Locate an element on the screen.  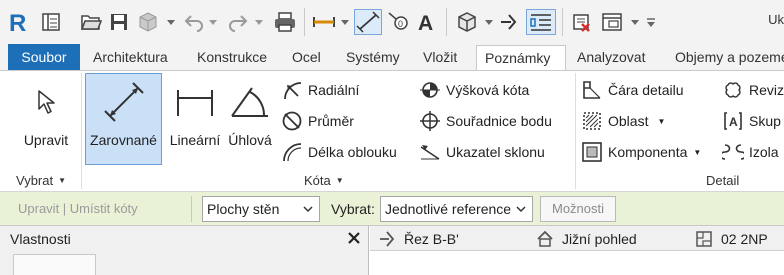
tab-architecture: Architektura is located at coordinates (130, 57).